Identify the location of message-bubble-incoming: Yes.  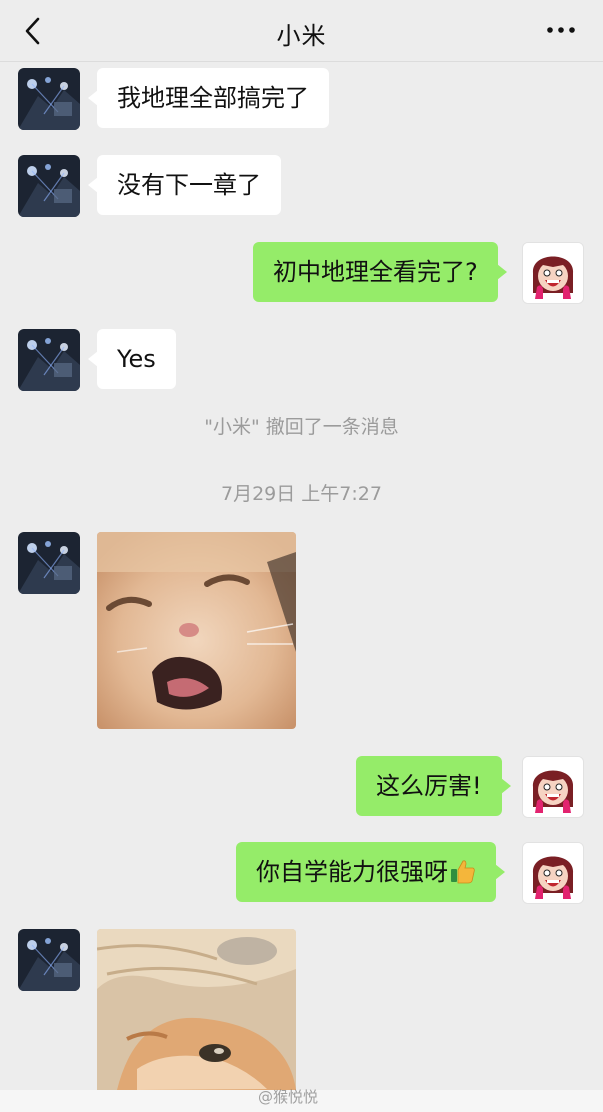
(132, 359).